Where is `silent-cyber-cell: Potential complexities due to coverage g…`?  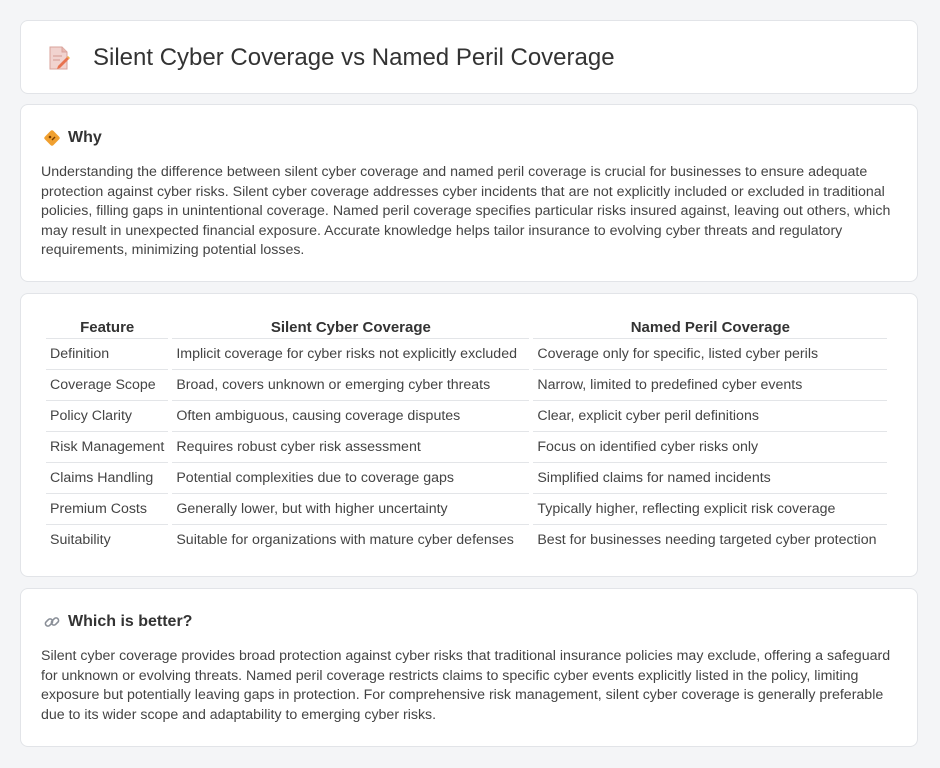
silent-cyber-cell: Potential complexities due to coverage g… is located at coordinates (351, 478).